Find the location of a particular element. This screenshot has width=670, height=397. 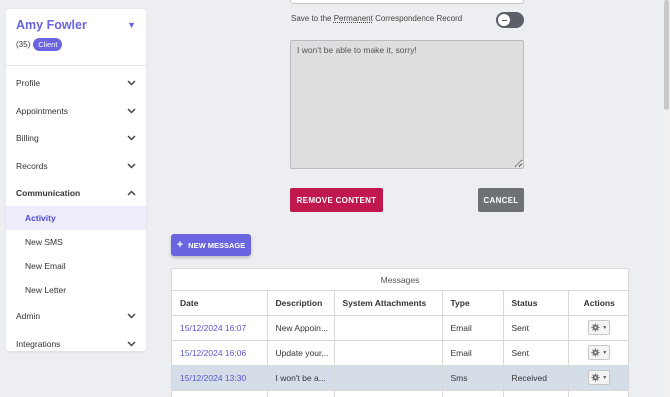

column-header-status: Status is located at coordinates (536, 303).